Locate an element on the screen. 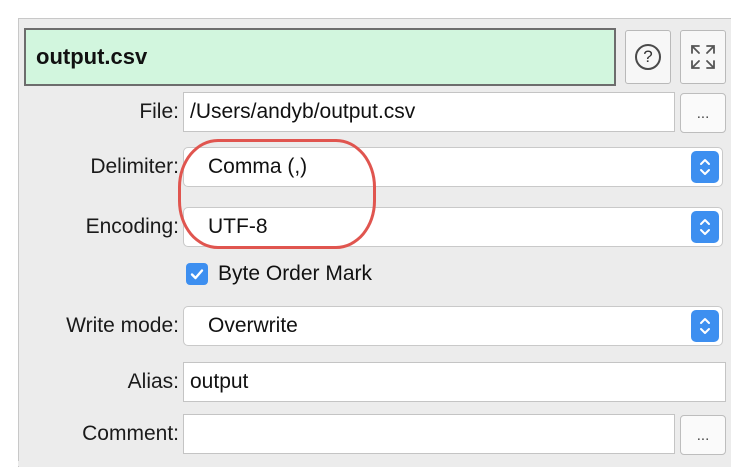 This screenshot has height=467, width=731. help-button: ? is located at coordinates (648, 57).